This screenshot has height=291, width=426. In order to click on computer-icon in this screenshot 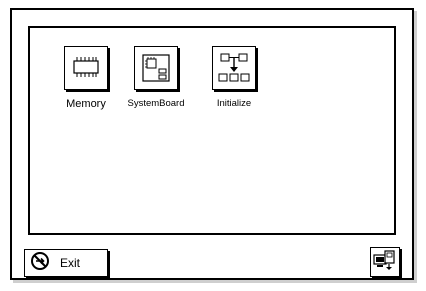, I will do `click(385, 262)`.